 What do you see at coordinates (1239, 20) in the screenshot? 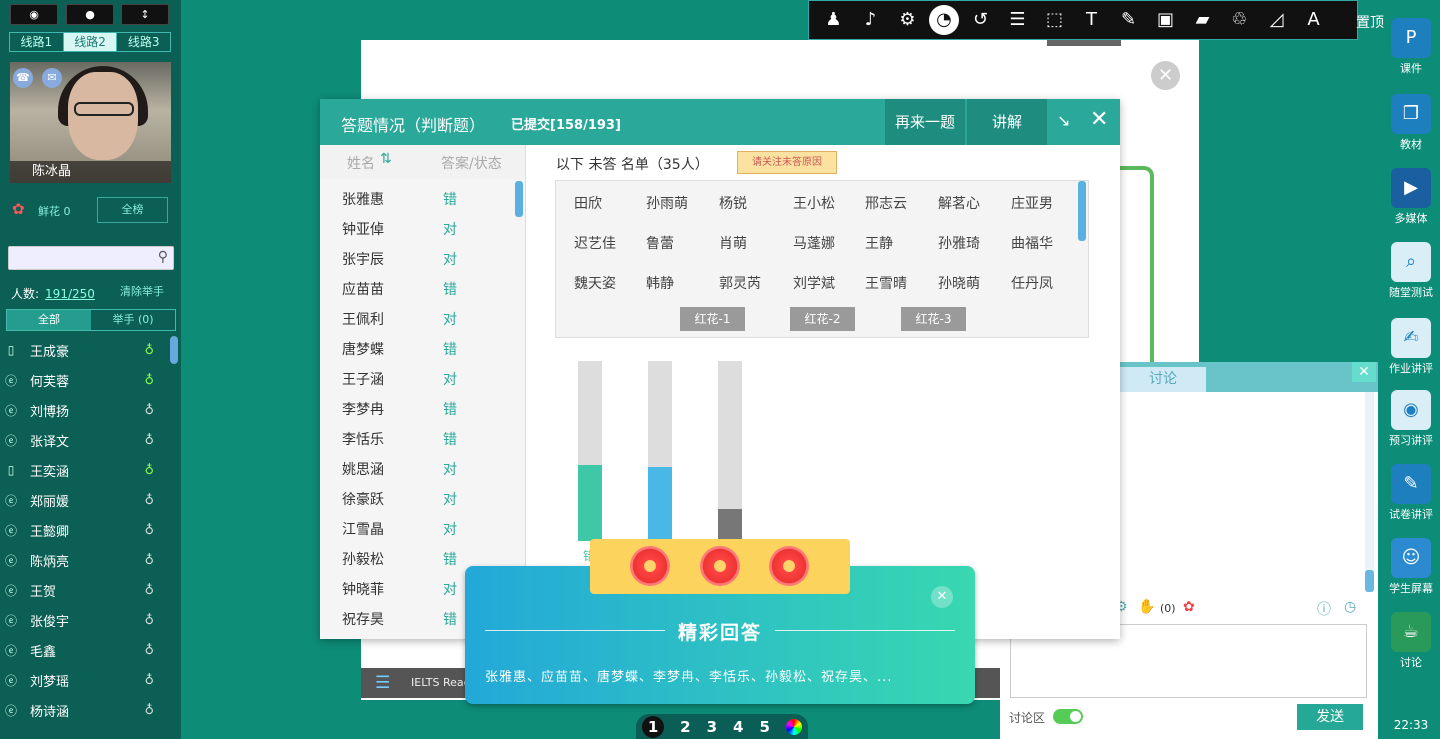
I see `toolbar-tool-icon: ♲` at bounding box center [1239, 20].